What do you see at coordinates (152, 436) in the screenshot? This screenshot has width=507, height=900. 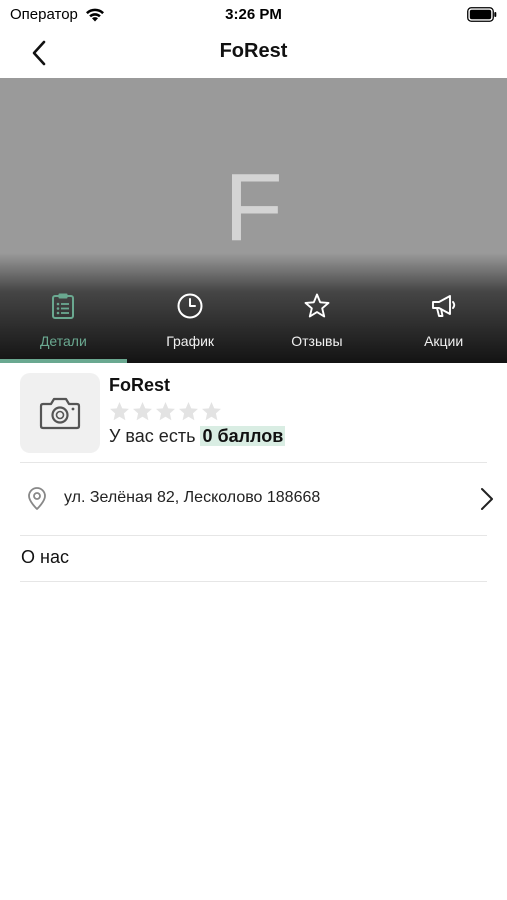 I see `points-prefix: У вас есть` at bounding box center [152, 436].